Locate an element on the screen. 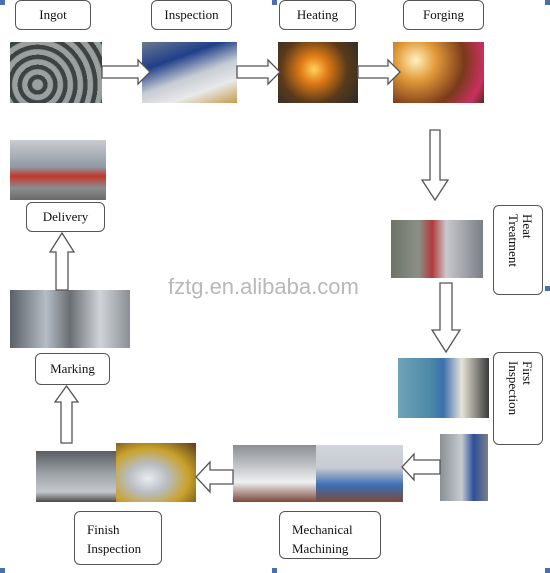  step-label: Ingot is located at coordinates (53, 14).